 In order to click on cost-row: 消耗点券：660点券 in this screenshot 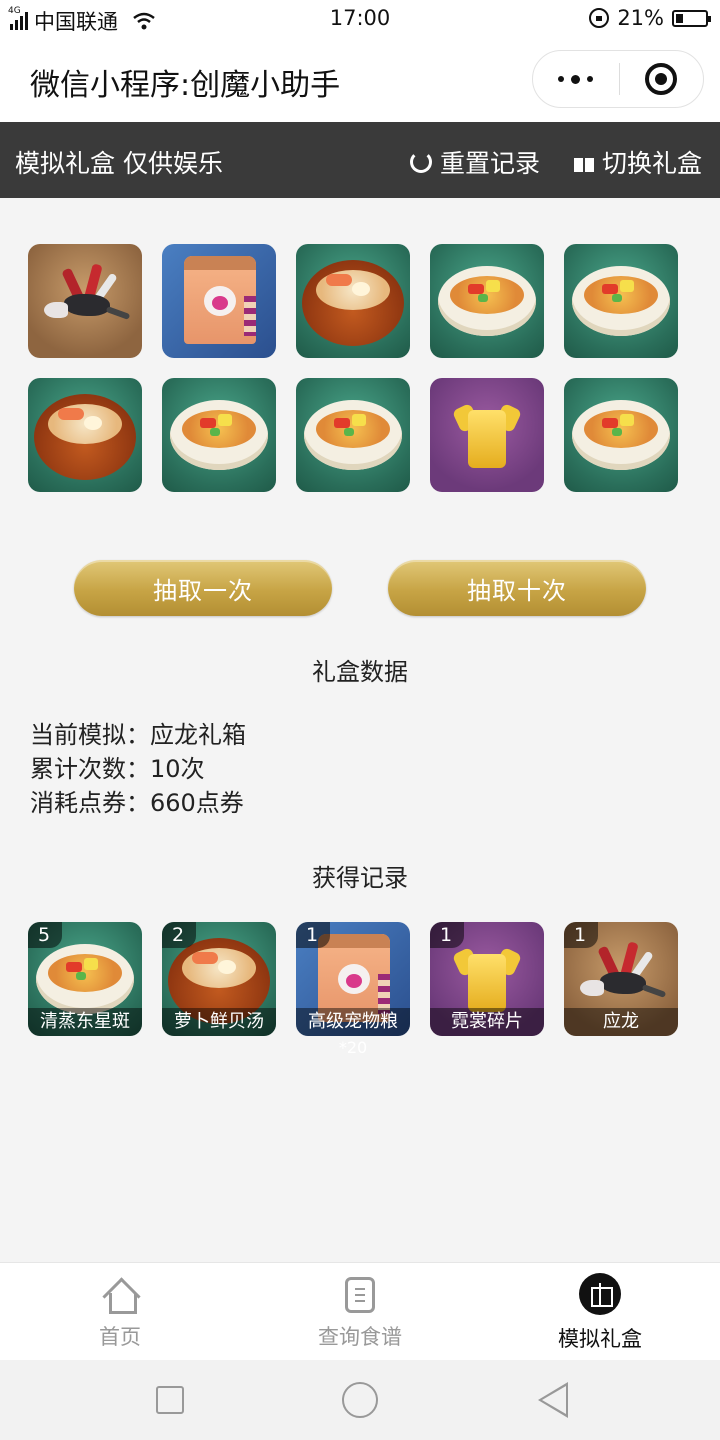, I will do `click(137, 803)`.